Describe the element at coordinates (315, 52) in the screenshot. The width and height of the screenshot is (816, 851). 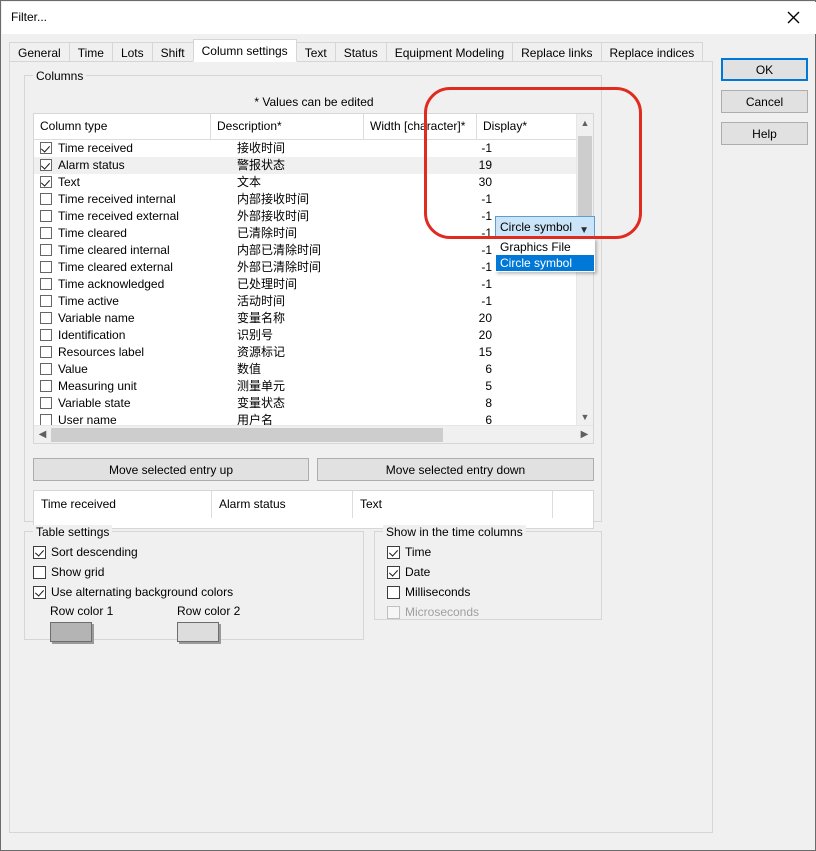
I see `tab-text: Text` at that location.